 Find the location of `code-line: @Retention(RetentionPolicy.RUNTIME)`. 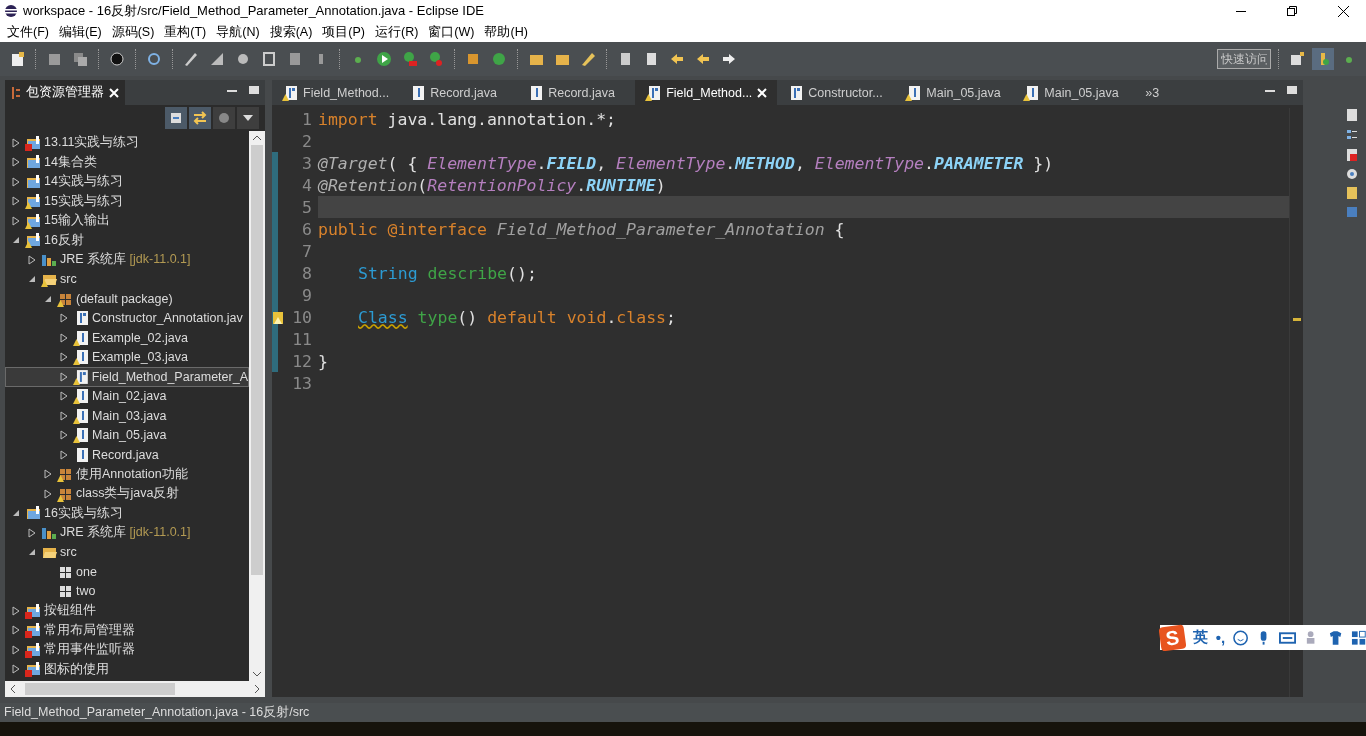

code-line: @Retention(RetentionPolicy.RUNTIME) is located at coordinates (492, 185).